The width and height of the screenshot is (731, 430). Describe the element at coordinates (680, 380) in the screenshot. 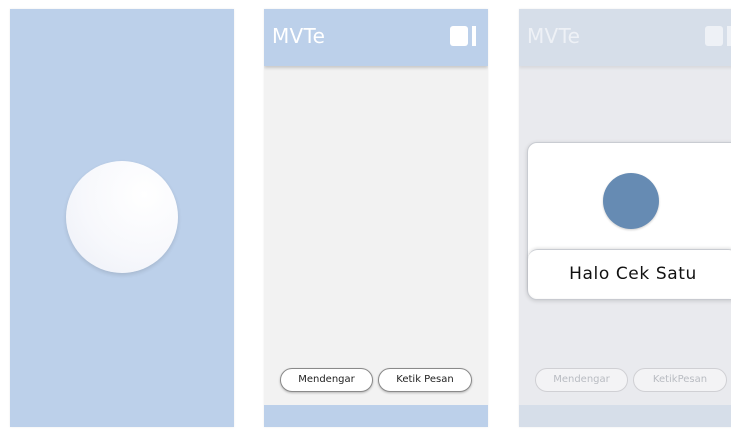

I see `type-message-button-dimmed: KetikPesan` at that location.